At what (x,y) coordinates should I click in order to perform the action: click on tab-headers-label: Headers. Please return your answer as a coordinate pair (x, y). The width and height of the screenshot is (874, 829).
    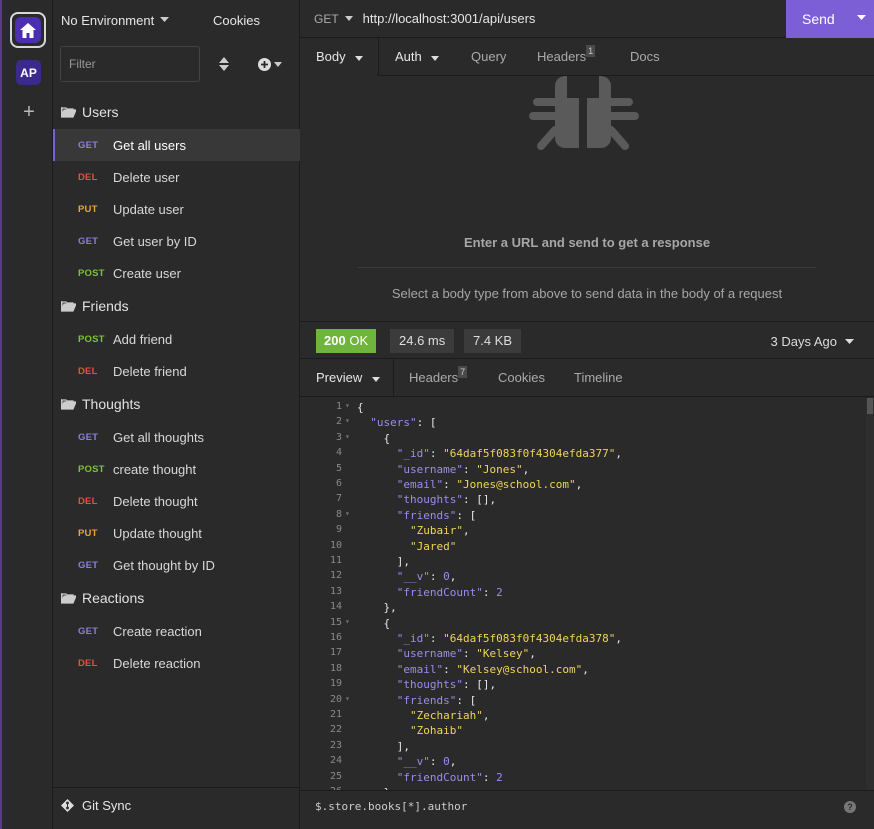
    Looking at the image, I should click on (562, 56).